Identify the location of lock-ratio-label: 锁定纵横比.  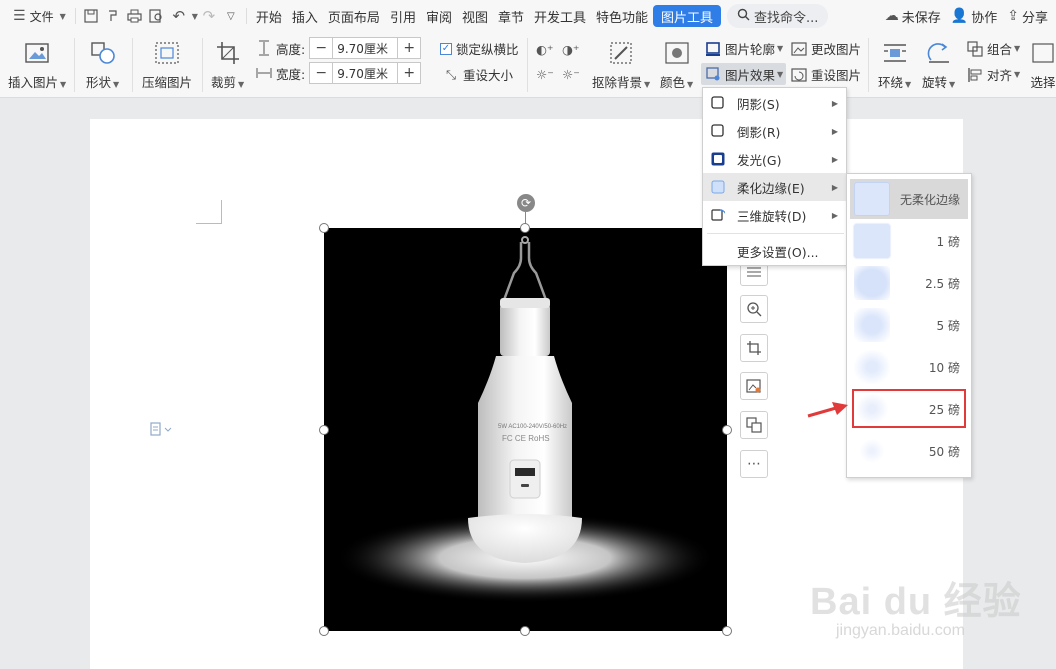
(487, 49).